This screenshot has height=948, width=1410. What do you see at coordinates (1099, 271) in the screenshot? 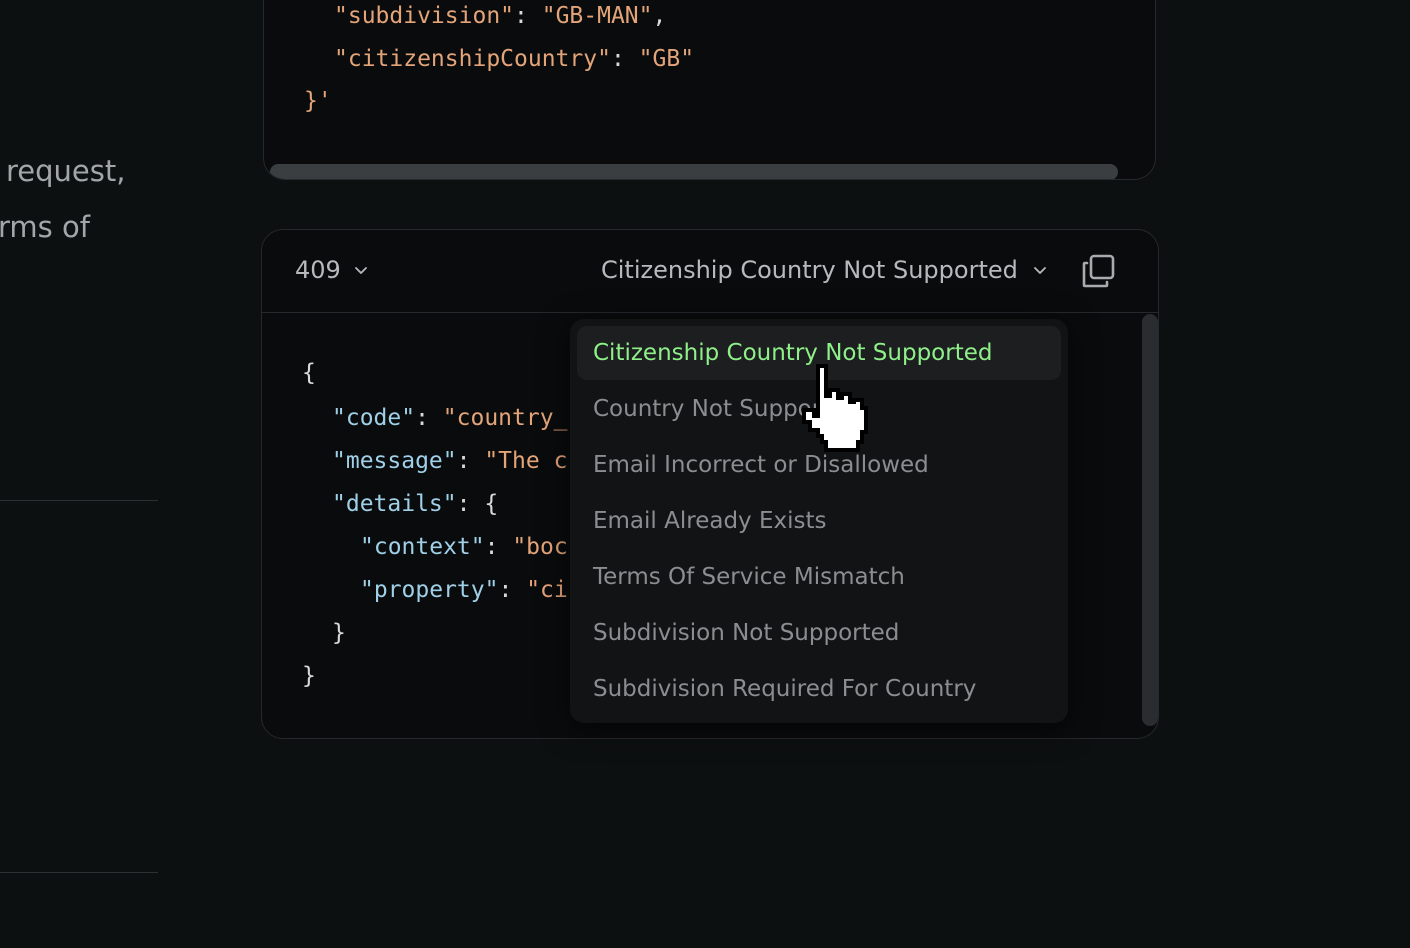
I see `copy-button` at bounding box center [1099, 271].